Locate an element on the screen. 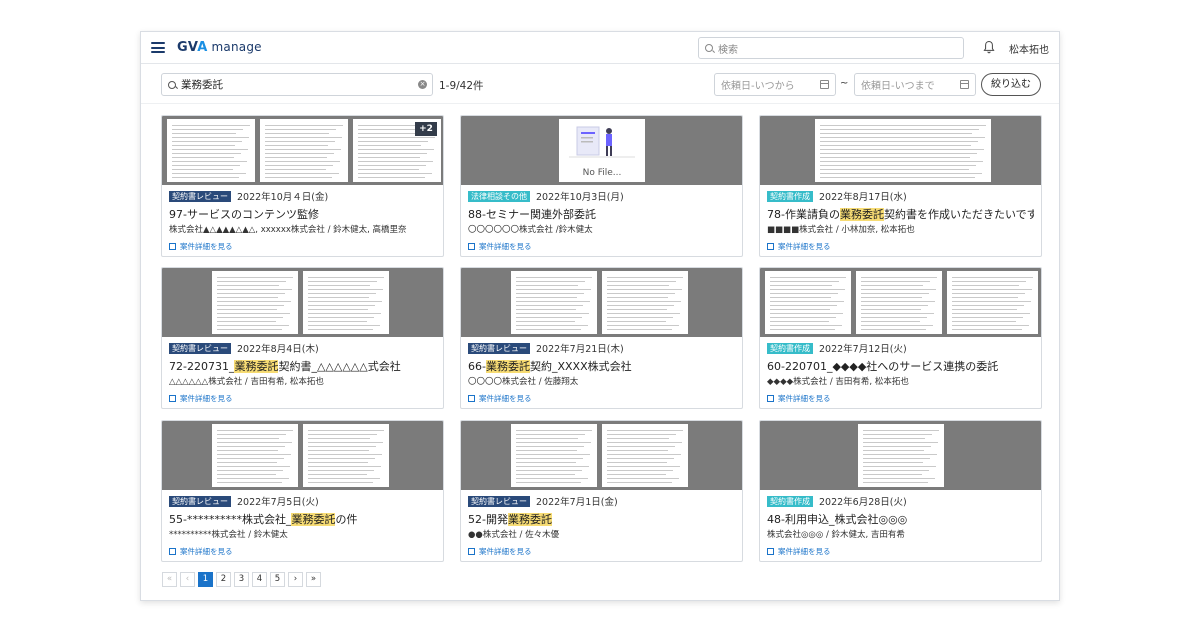  page-button: 4 is located at coordinates (259, 579).